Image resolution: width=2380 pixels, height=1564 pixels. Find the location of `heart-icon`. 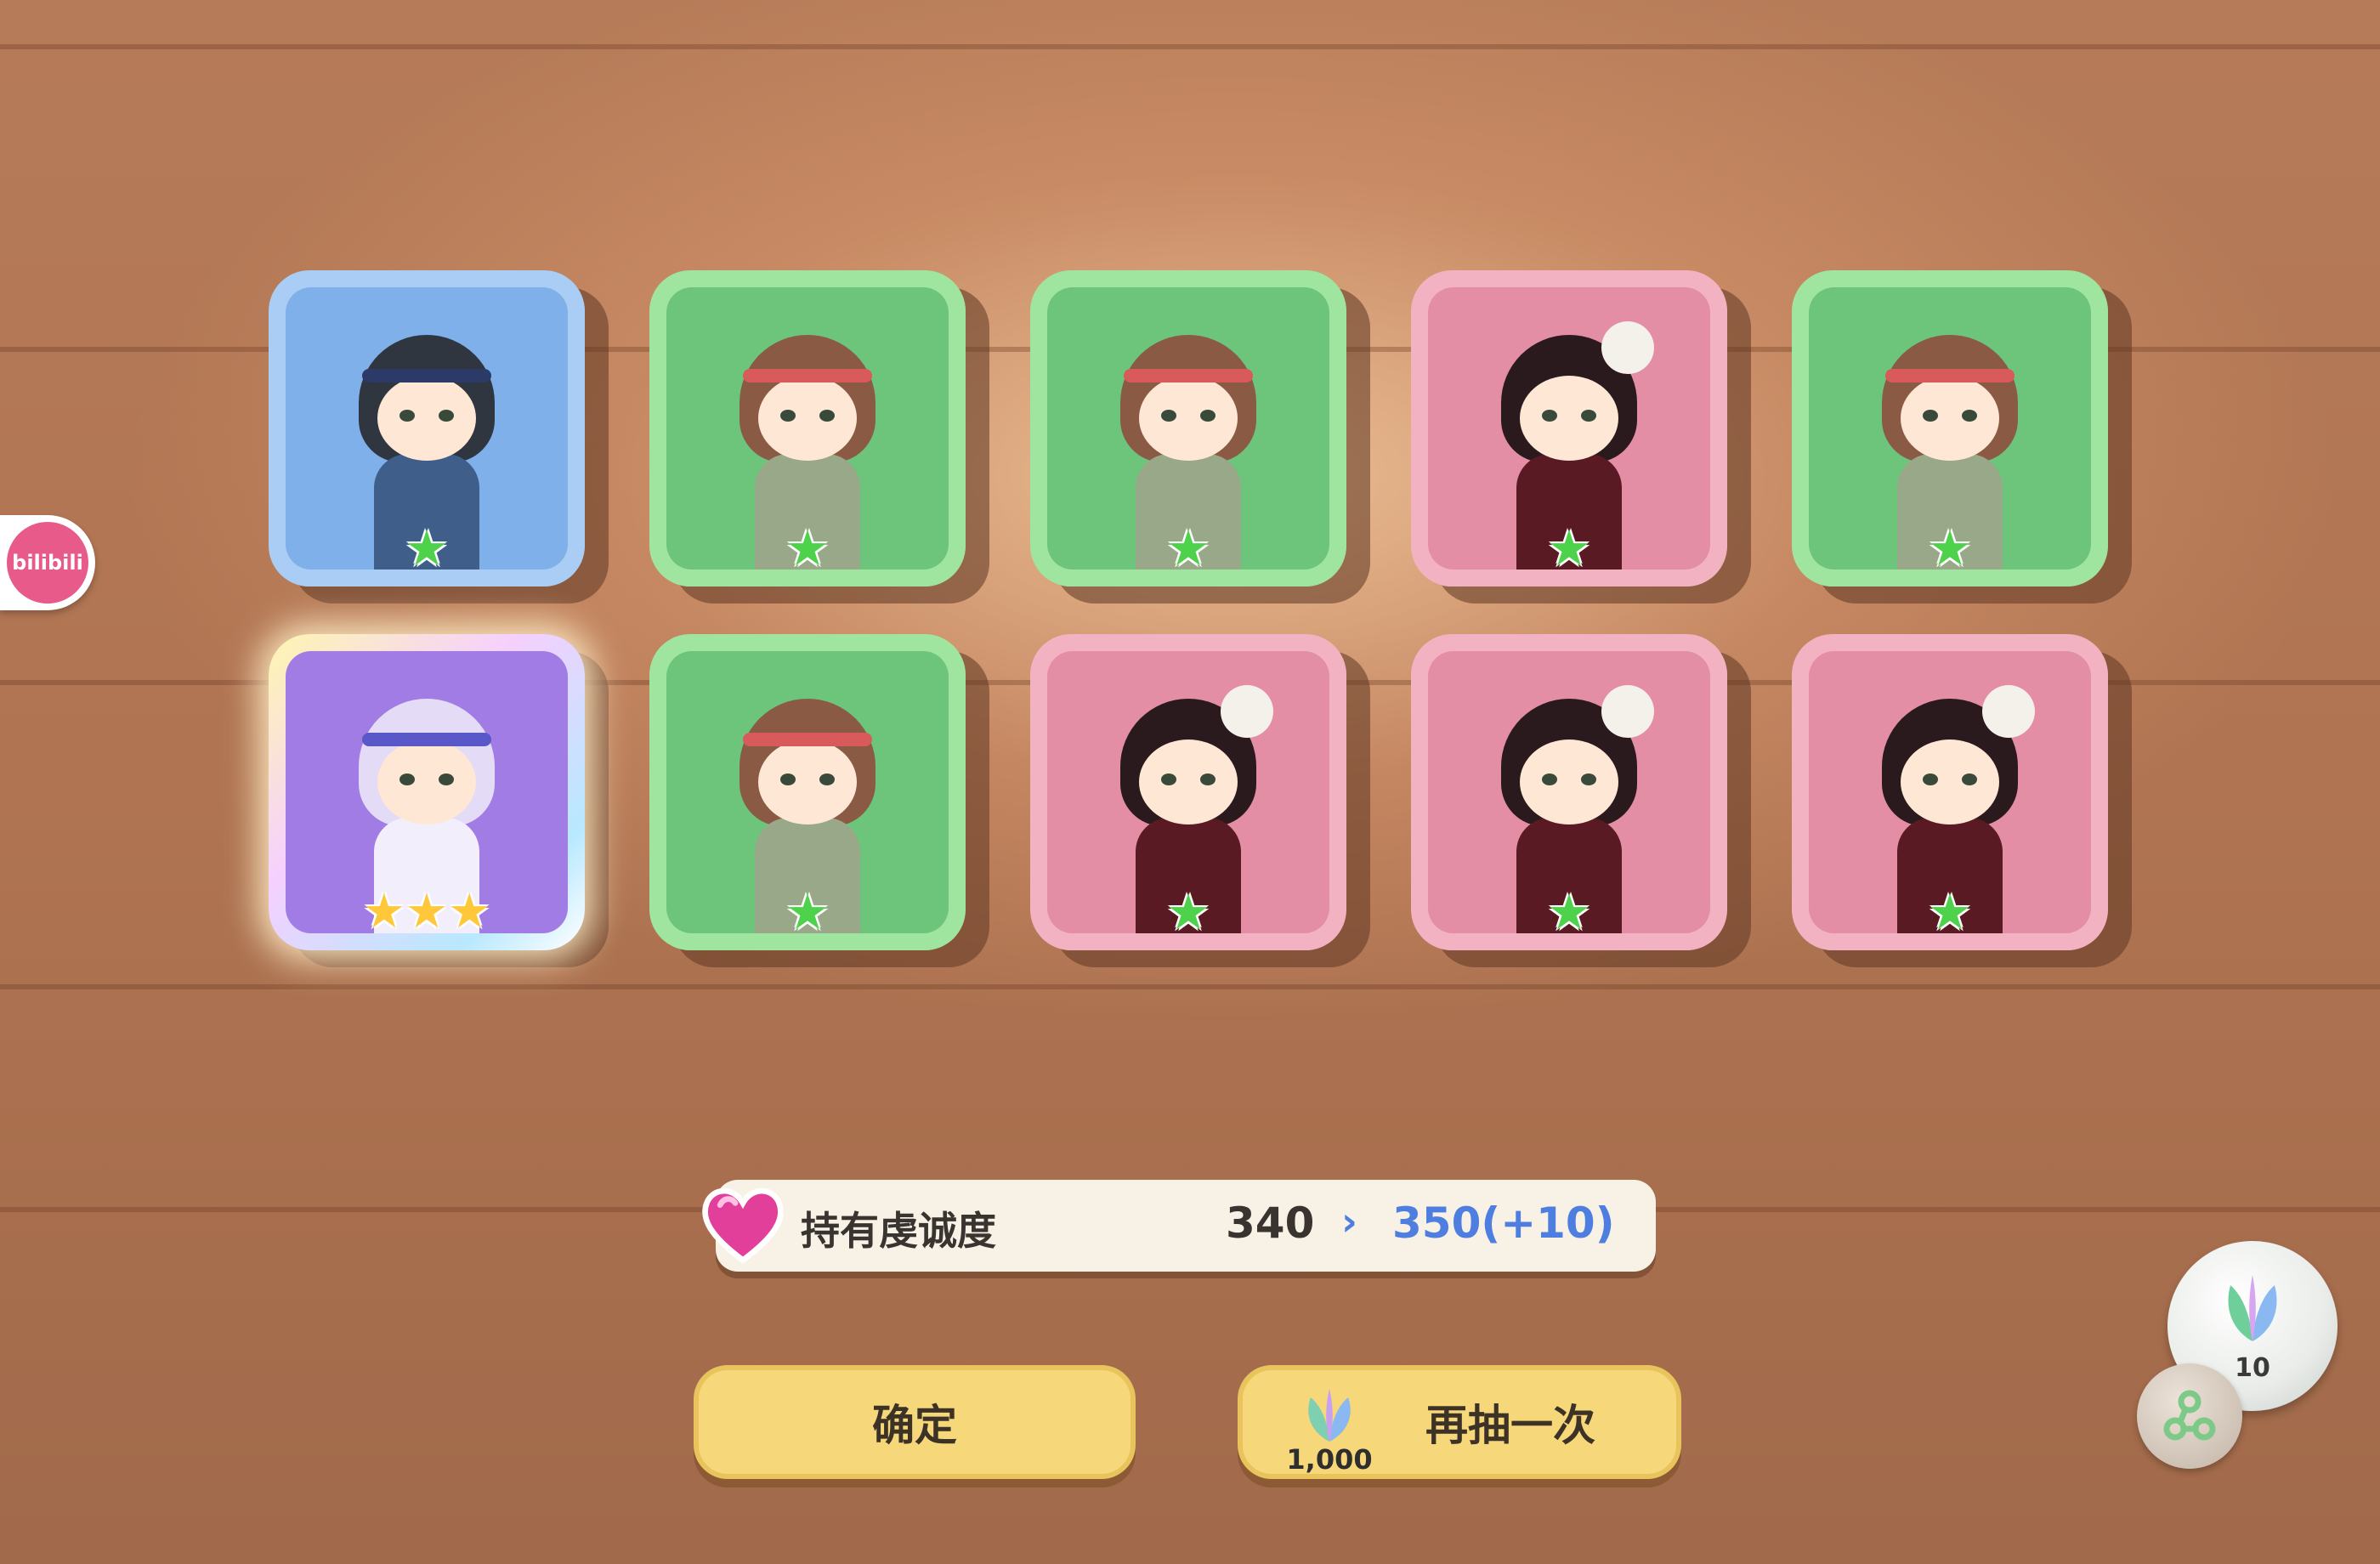

heart-icon is located at coordinates (743, 1225).